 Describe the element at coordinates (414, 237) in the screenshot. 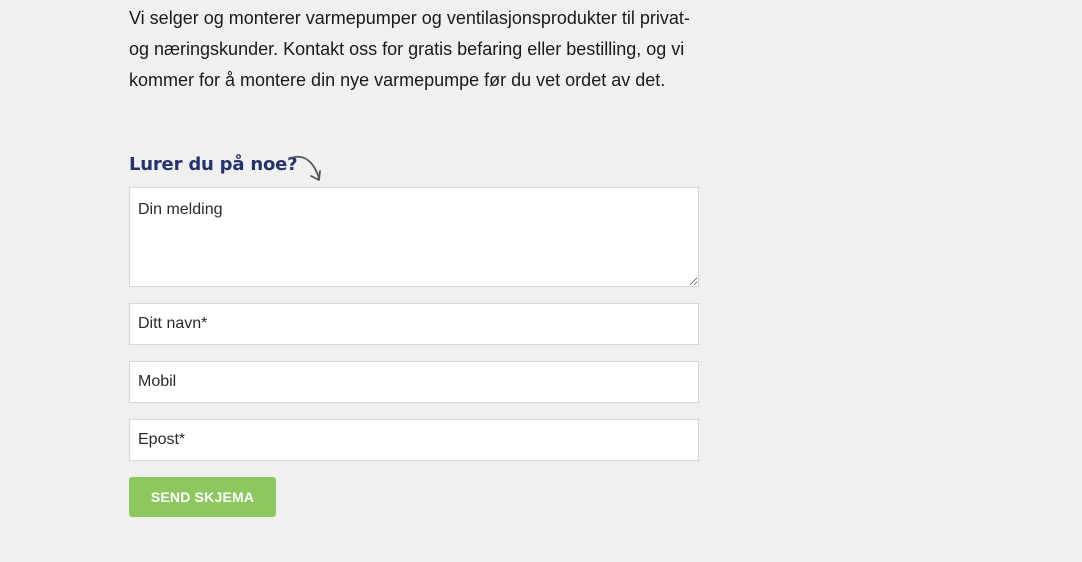

I see `message-field` at that location.